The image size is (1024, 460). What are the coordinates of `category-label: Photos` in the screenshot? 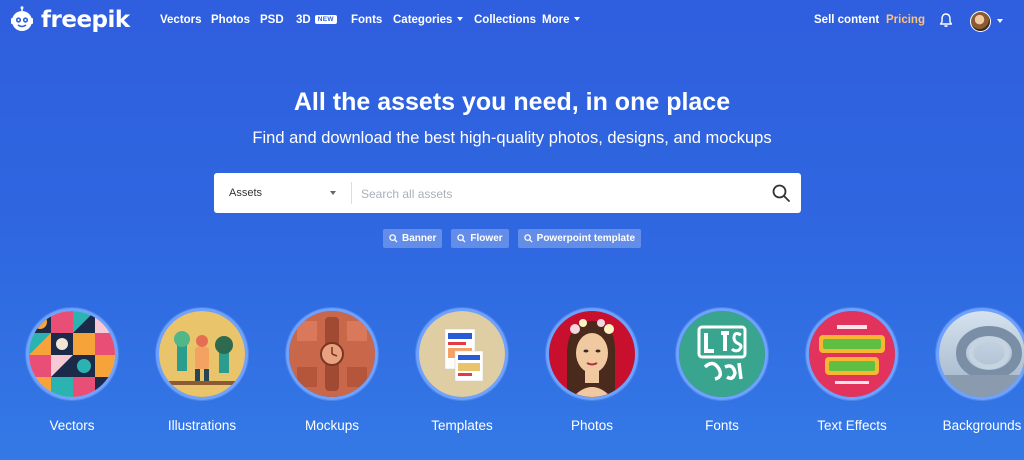 It's located at (592, 425).